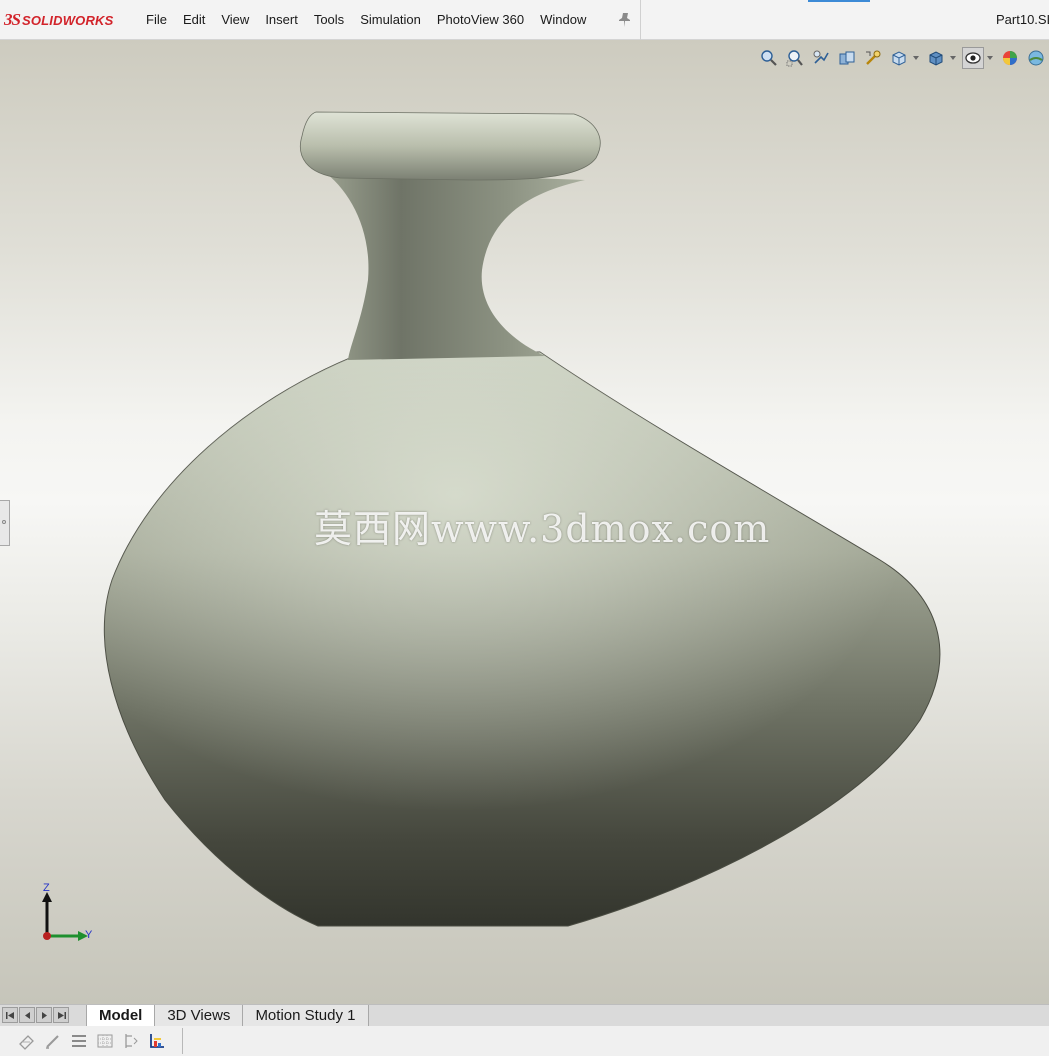 Image resolution: width=1049 pixels, height=1056 pixels. What do you see at coordinates (131, 1041) in the screenshot?
I see `dimension-icon` at bounding box center [131, 1041].